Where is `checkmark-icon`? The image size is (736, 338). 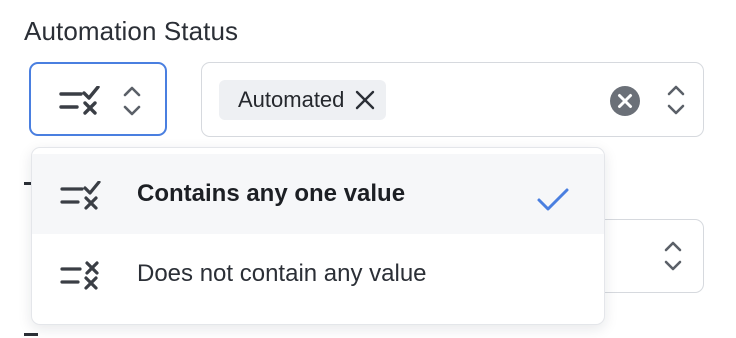 checkmark-icon is located at coordinates (553, 202).